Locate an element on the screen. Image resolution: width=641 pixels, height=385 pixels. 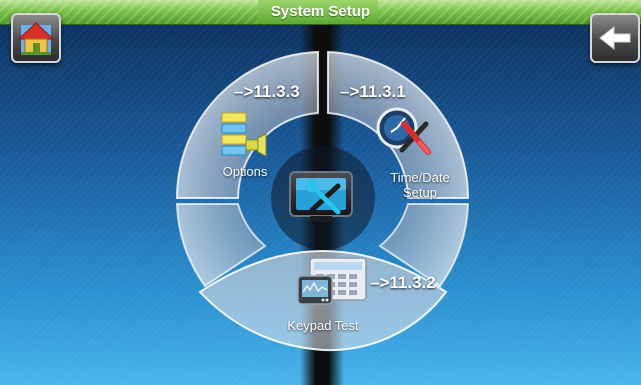
time-date-label-line2: Setup is located at coordinates (420, 192).